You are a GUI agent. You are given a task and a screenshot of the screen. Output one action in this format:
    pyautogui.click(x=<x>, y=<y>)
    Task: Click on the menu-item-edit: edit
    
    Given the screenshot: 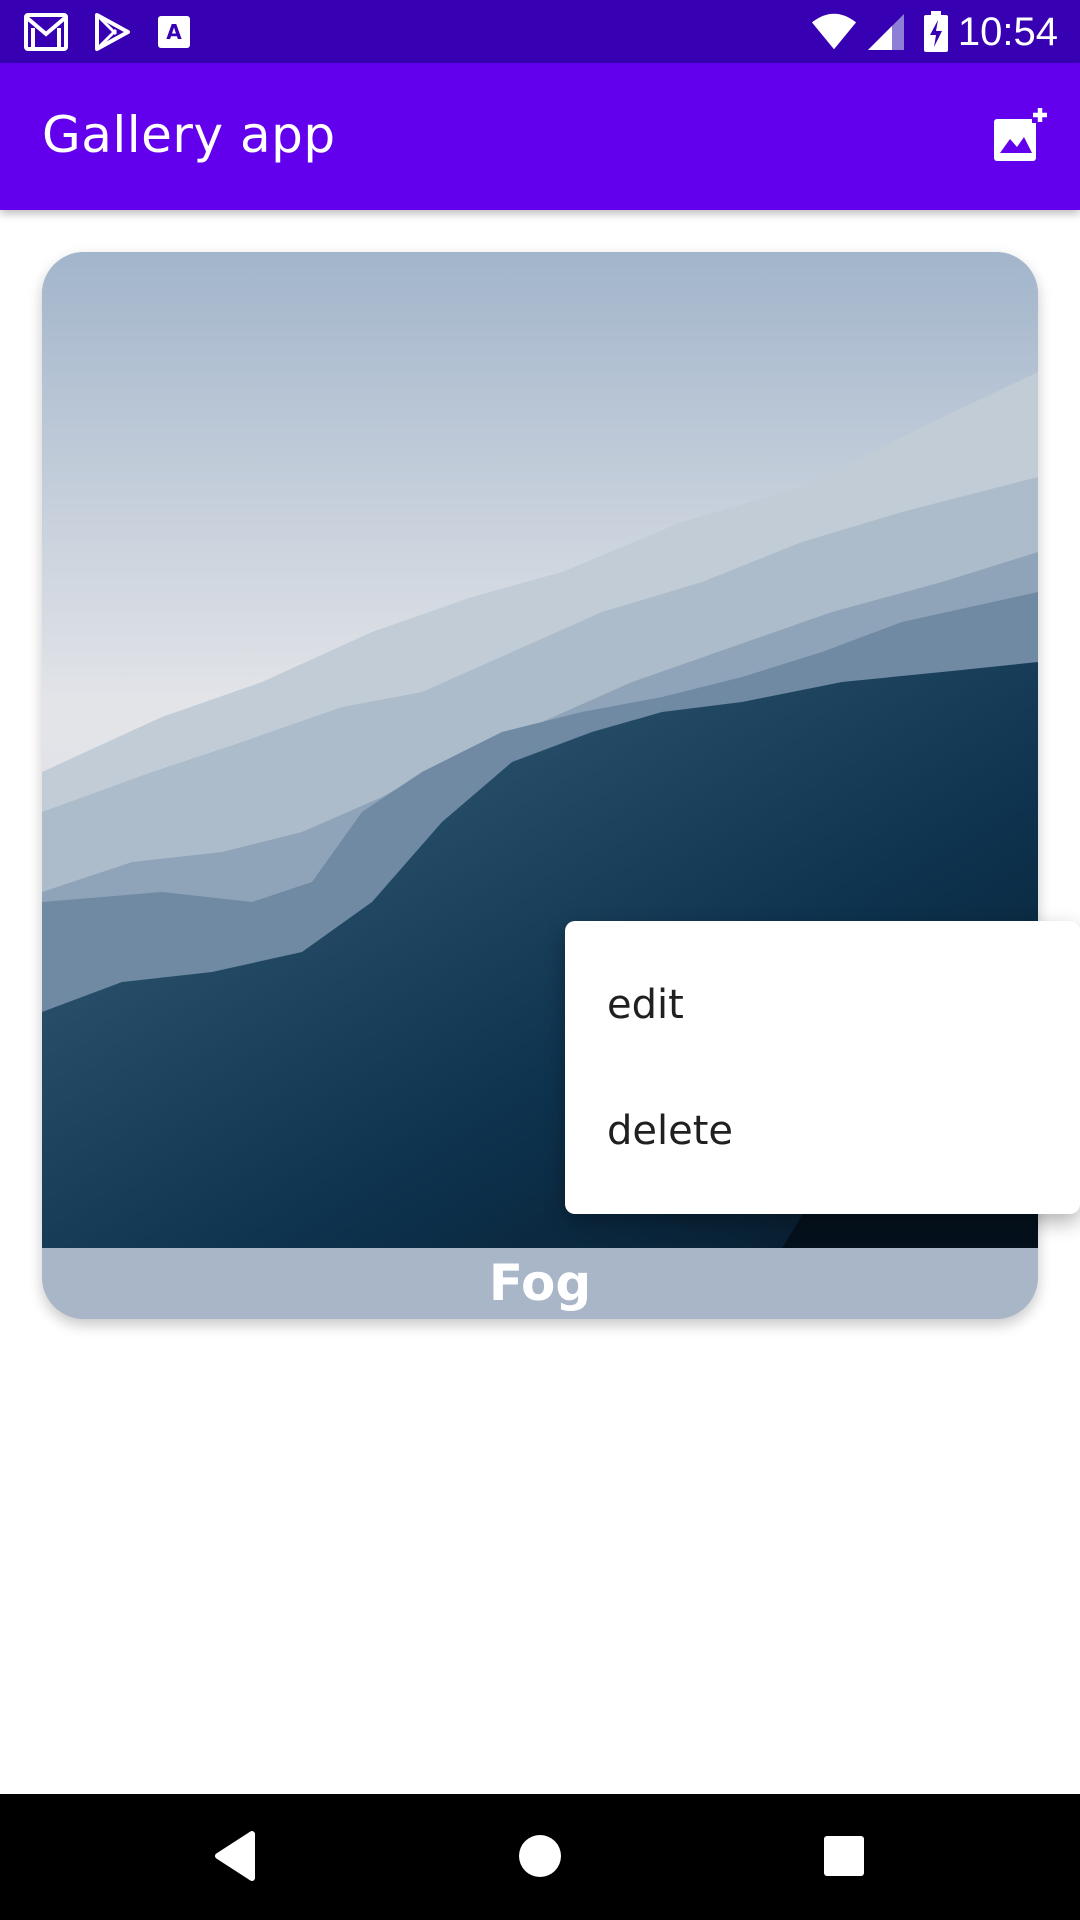 What is the action you would take?
    pyautogui.click(x=822, y=1005)
    